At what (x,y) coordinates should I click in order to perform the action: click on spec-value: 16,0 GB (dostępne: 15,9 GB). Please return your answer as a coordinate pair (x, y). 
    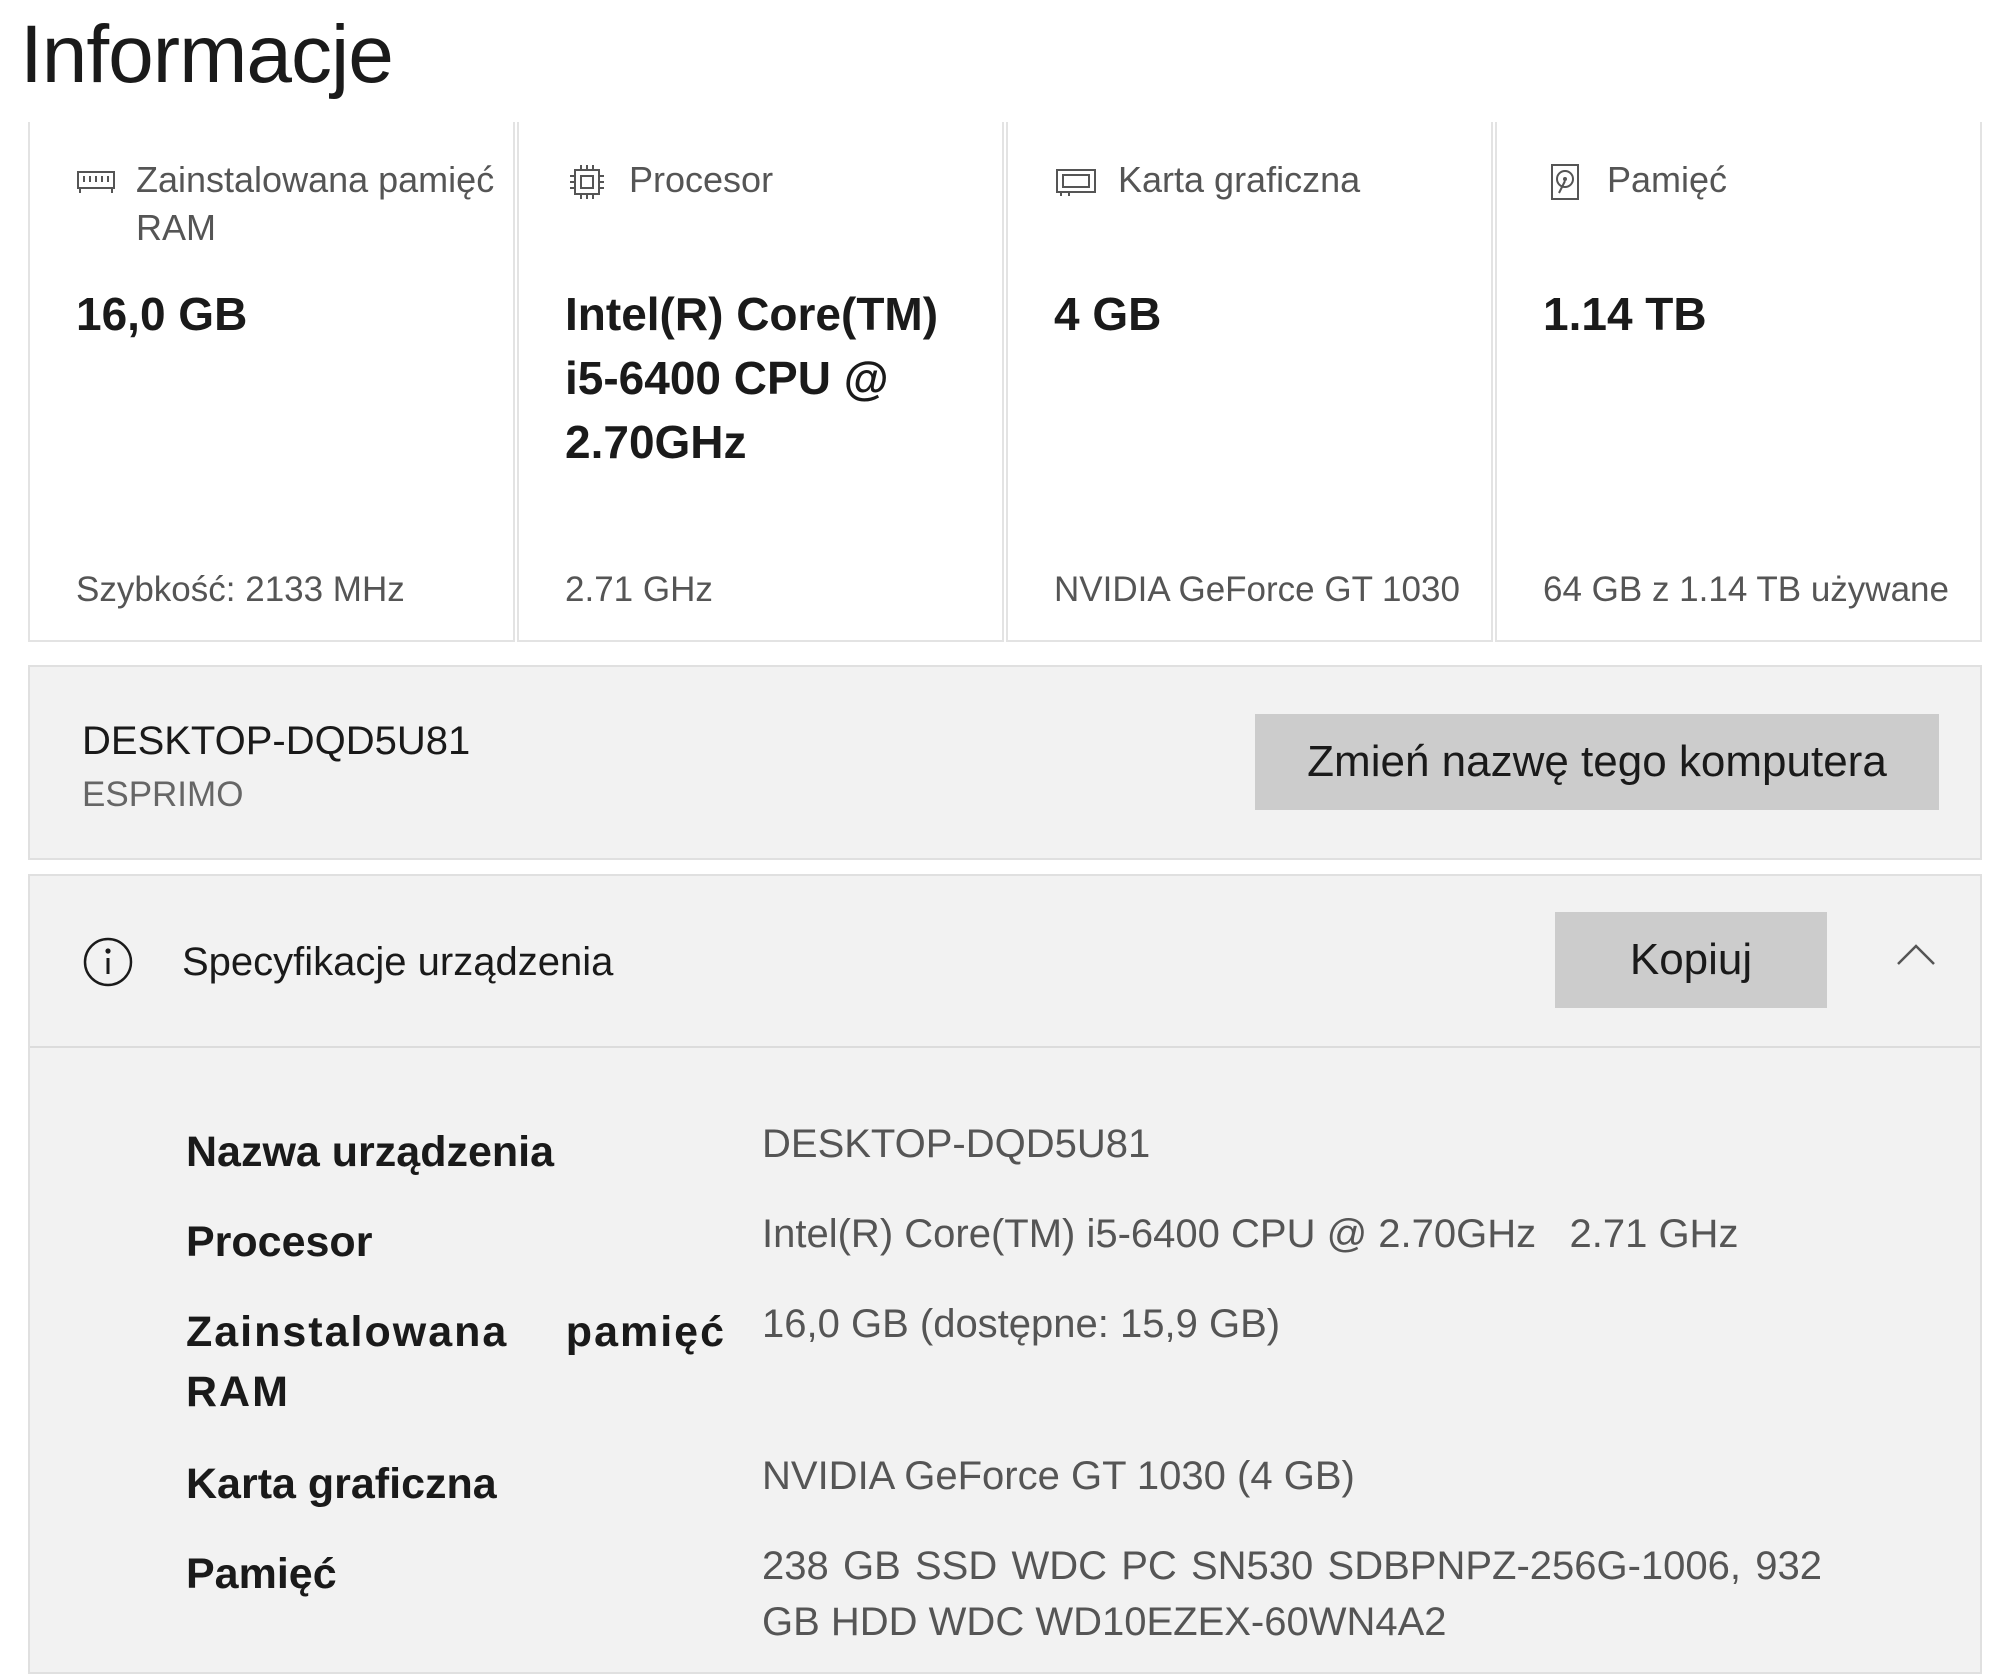
    Looking at the image, I should click on (1292, 1324).